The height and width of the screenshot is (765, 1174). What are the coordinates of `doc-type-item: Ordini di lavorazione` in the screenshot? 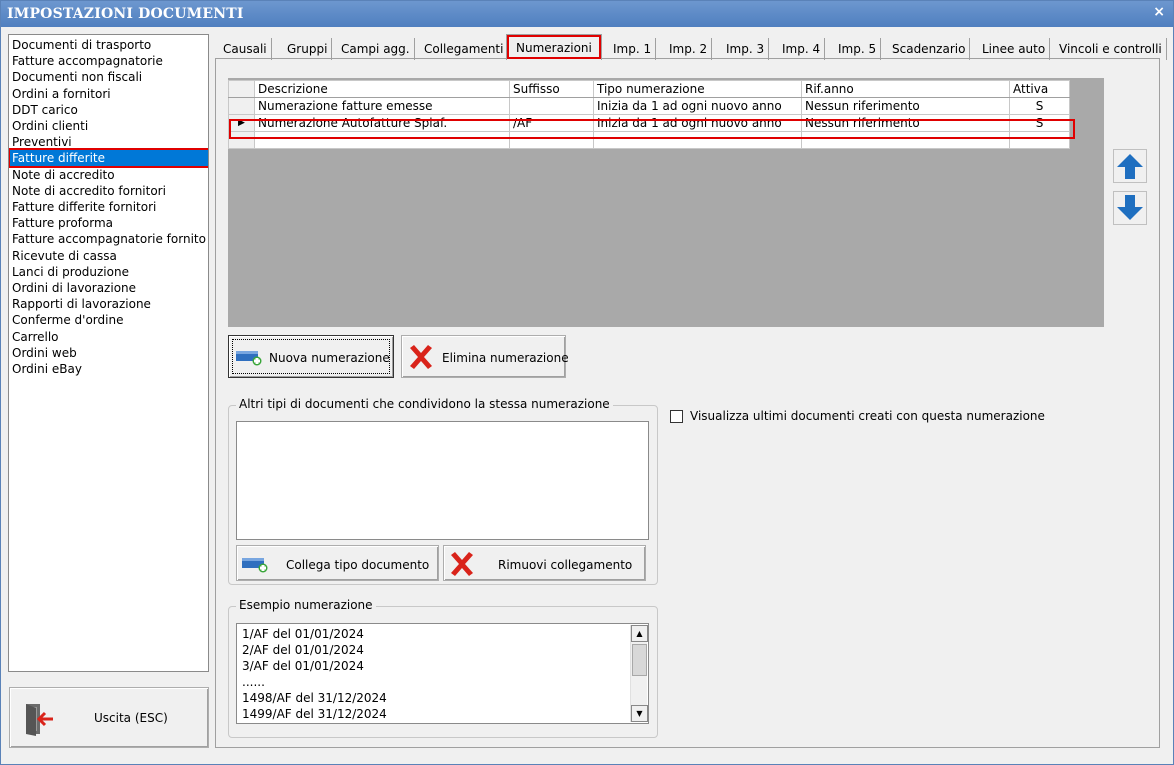 It's located at (109, 288).